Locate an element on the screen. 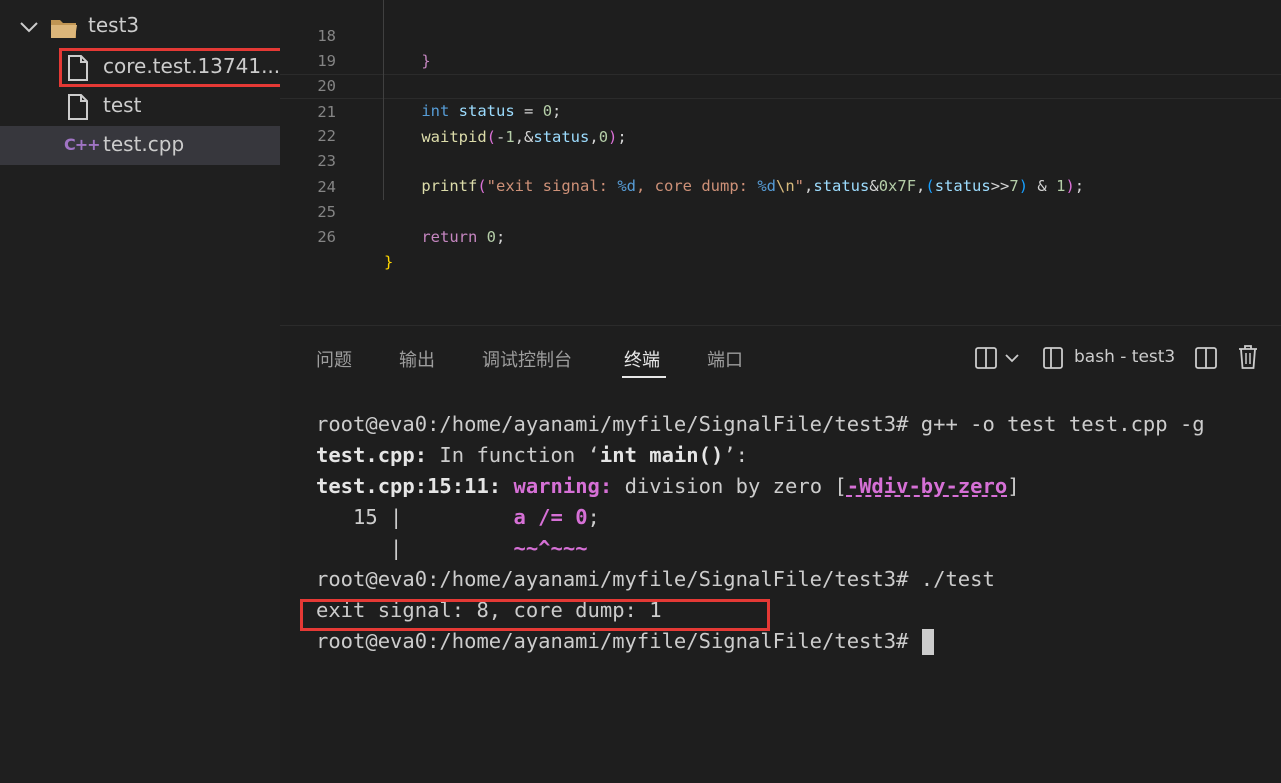  terminal-layout-icon is located at coordinates (1053, 358).